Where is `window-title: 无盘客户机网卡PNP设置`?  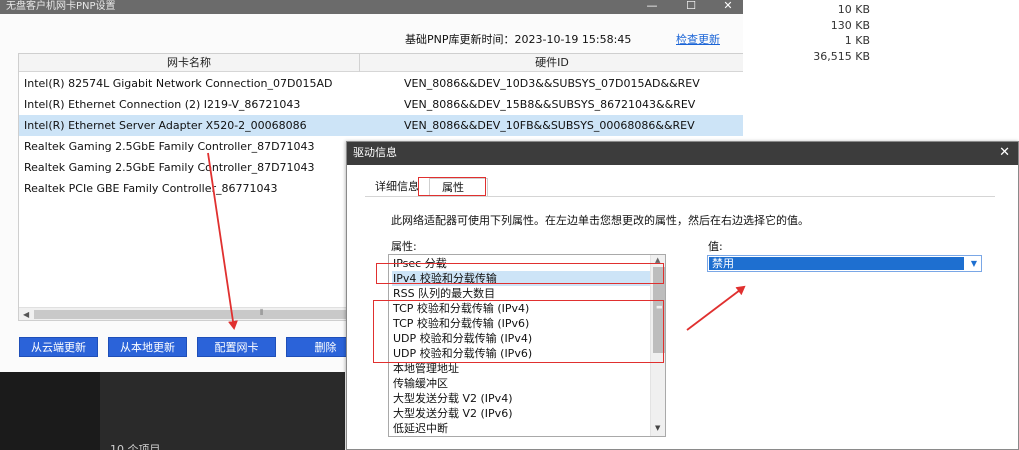
window-title: 无盘客户机网卡PNP设置 is located at coordinates (61, 6).